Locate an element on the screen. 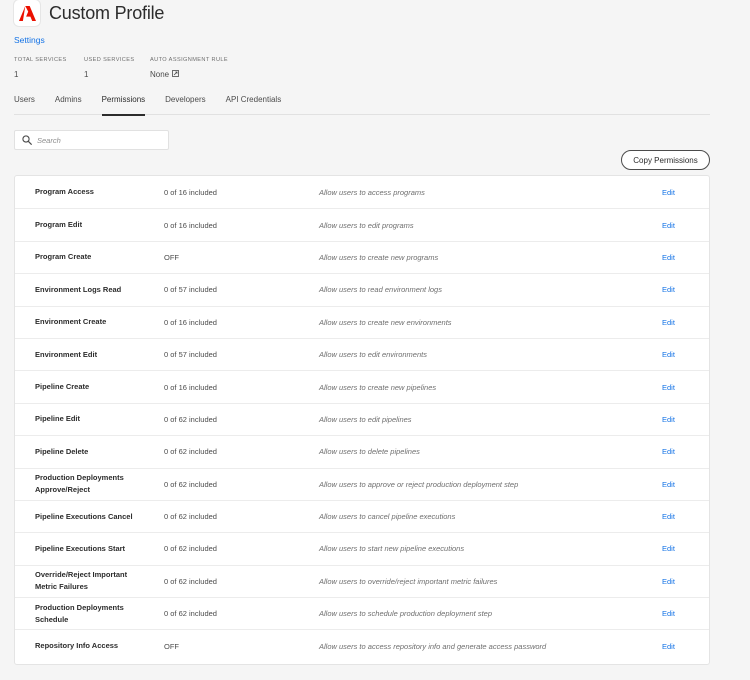 Image resolution: width=750 pixels, height=680 pixels. stat-value-wrap: None is located at coordinates (189, 74).